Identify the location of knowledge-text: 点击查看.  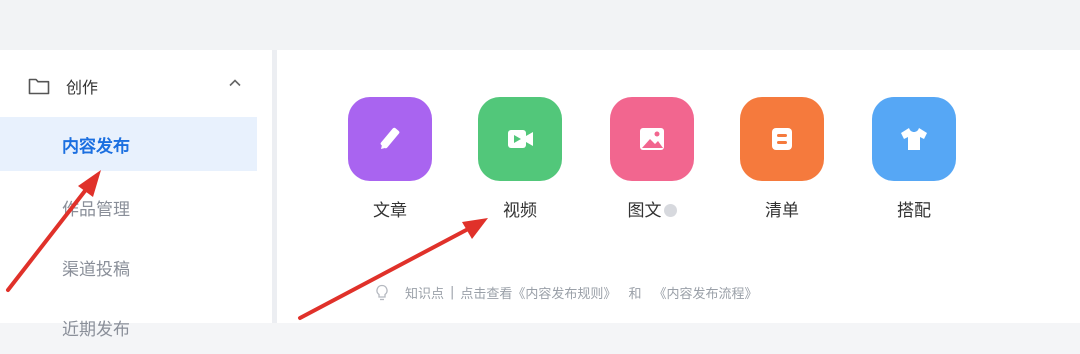
(486, 294).